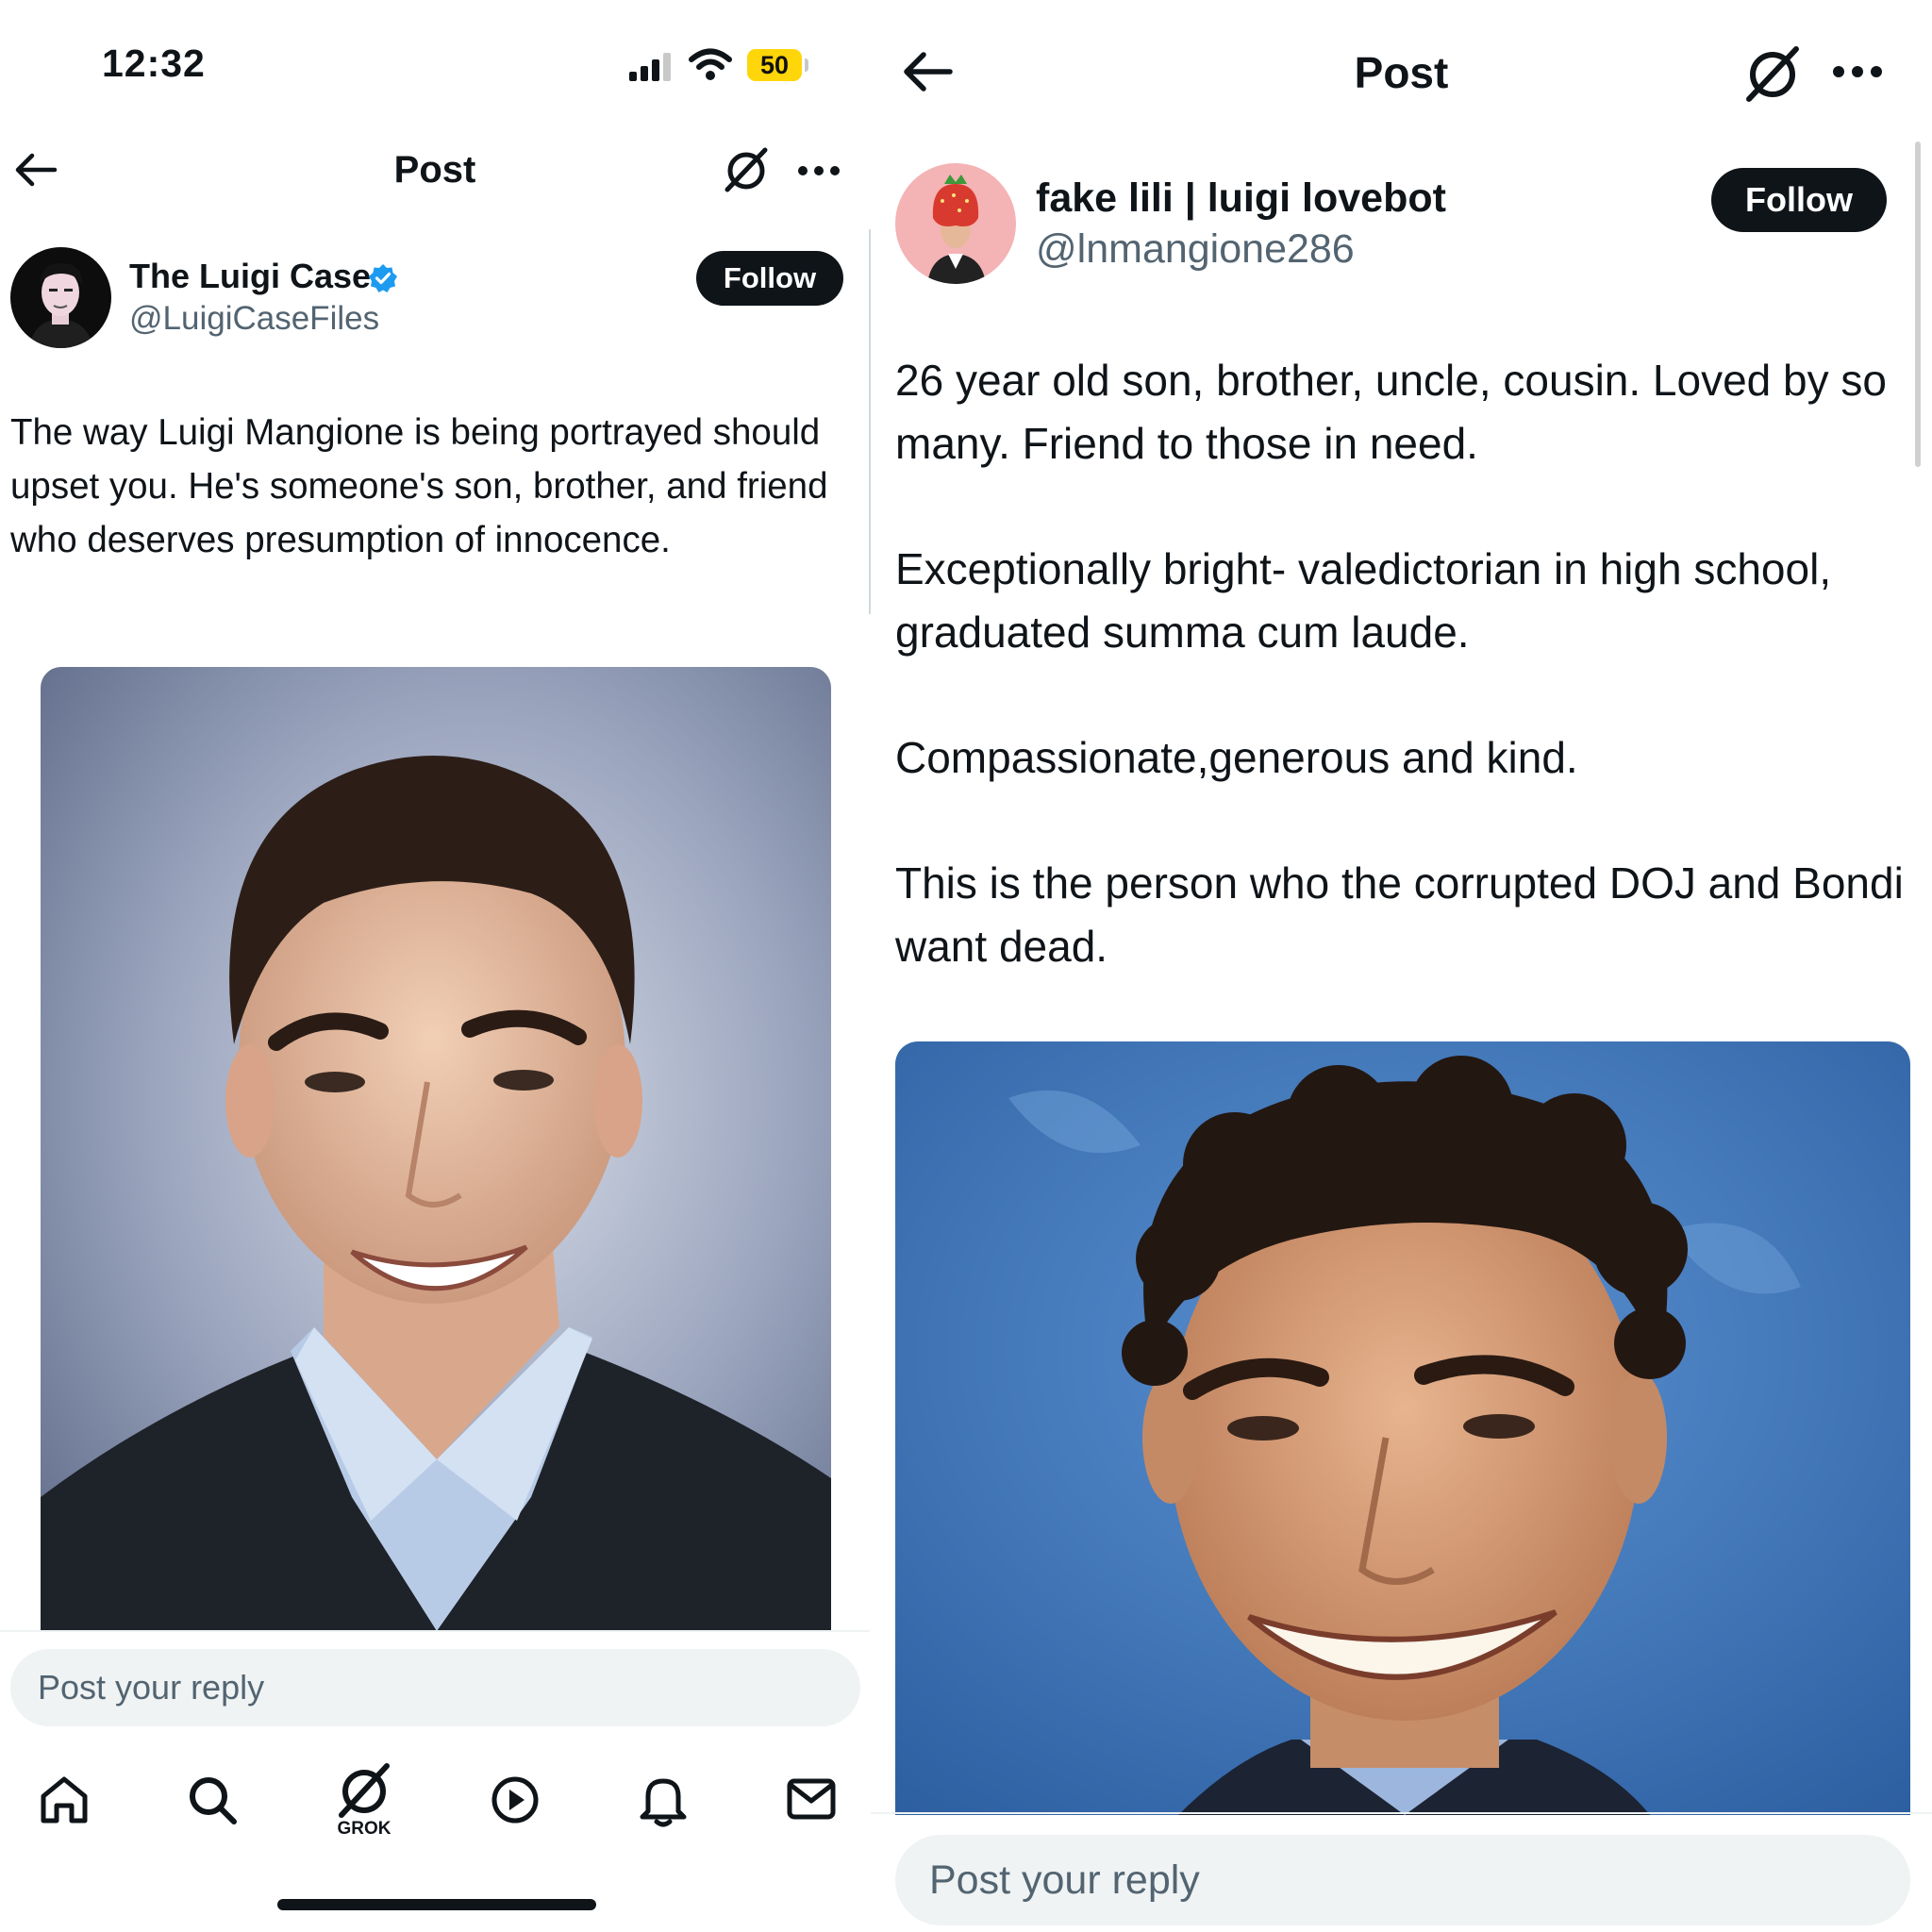 This screenshot has width=1932, height=1932. What do you see at coordinates (154, 64) in the screenshot?
I see `status-time: 12:32` at bounding box center [154, 64].